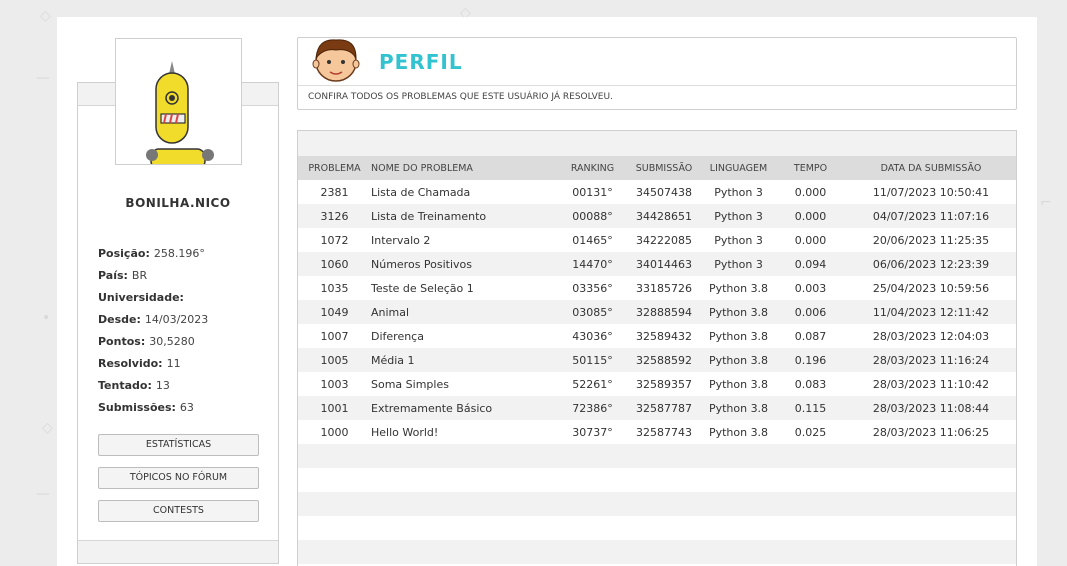  Describe the element at coordinates (178, 511) in the screenshot. I see `contests-button: CONTESTS` at that location.